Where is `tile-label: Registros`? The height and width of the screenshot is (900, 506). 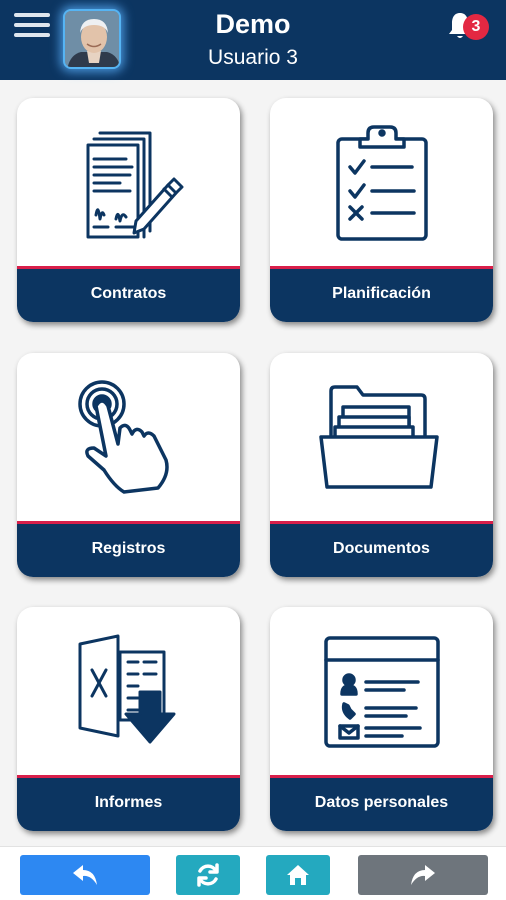 tile-label: Registros is located at coordinates (128, 548).